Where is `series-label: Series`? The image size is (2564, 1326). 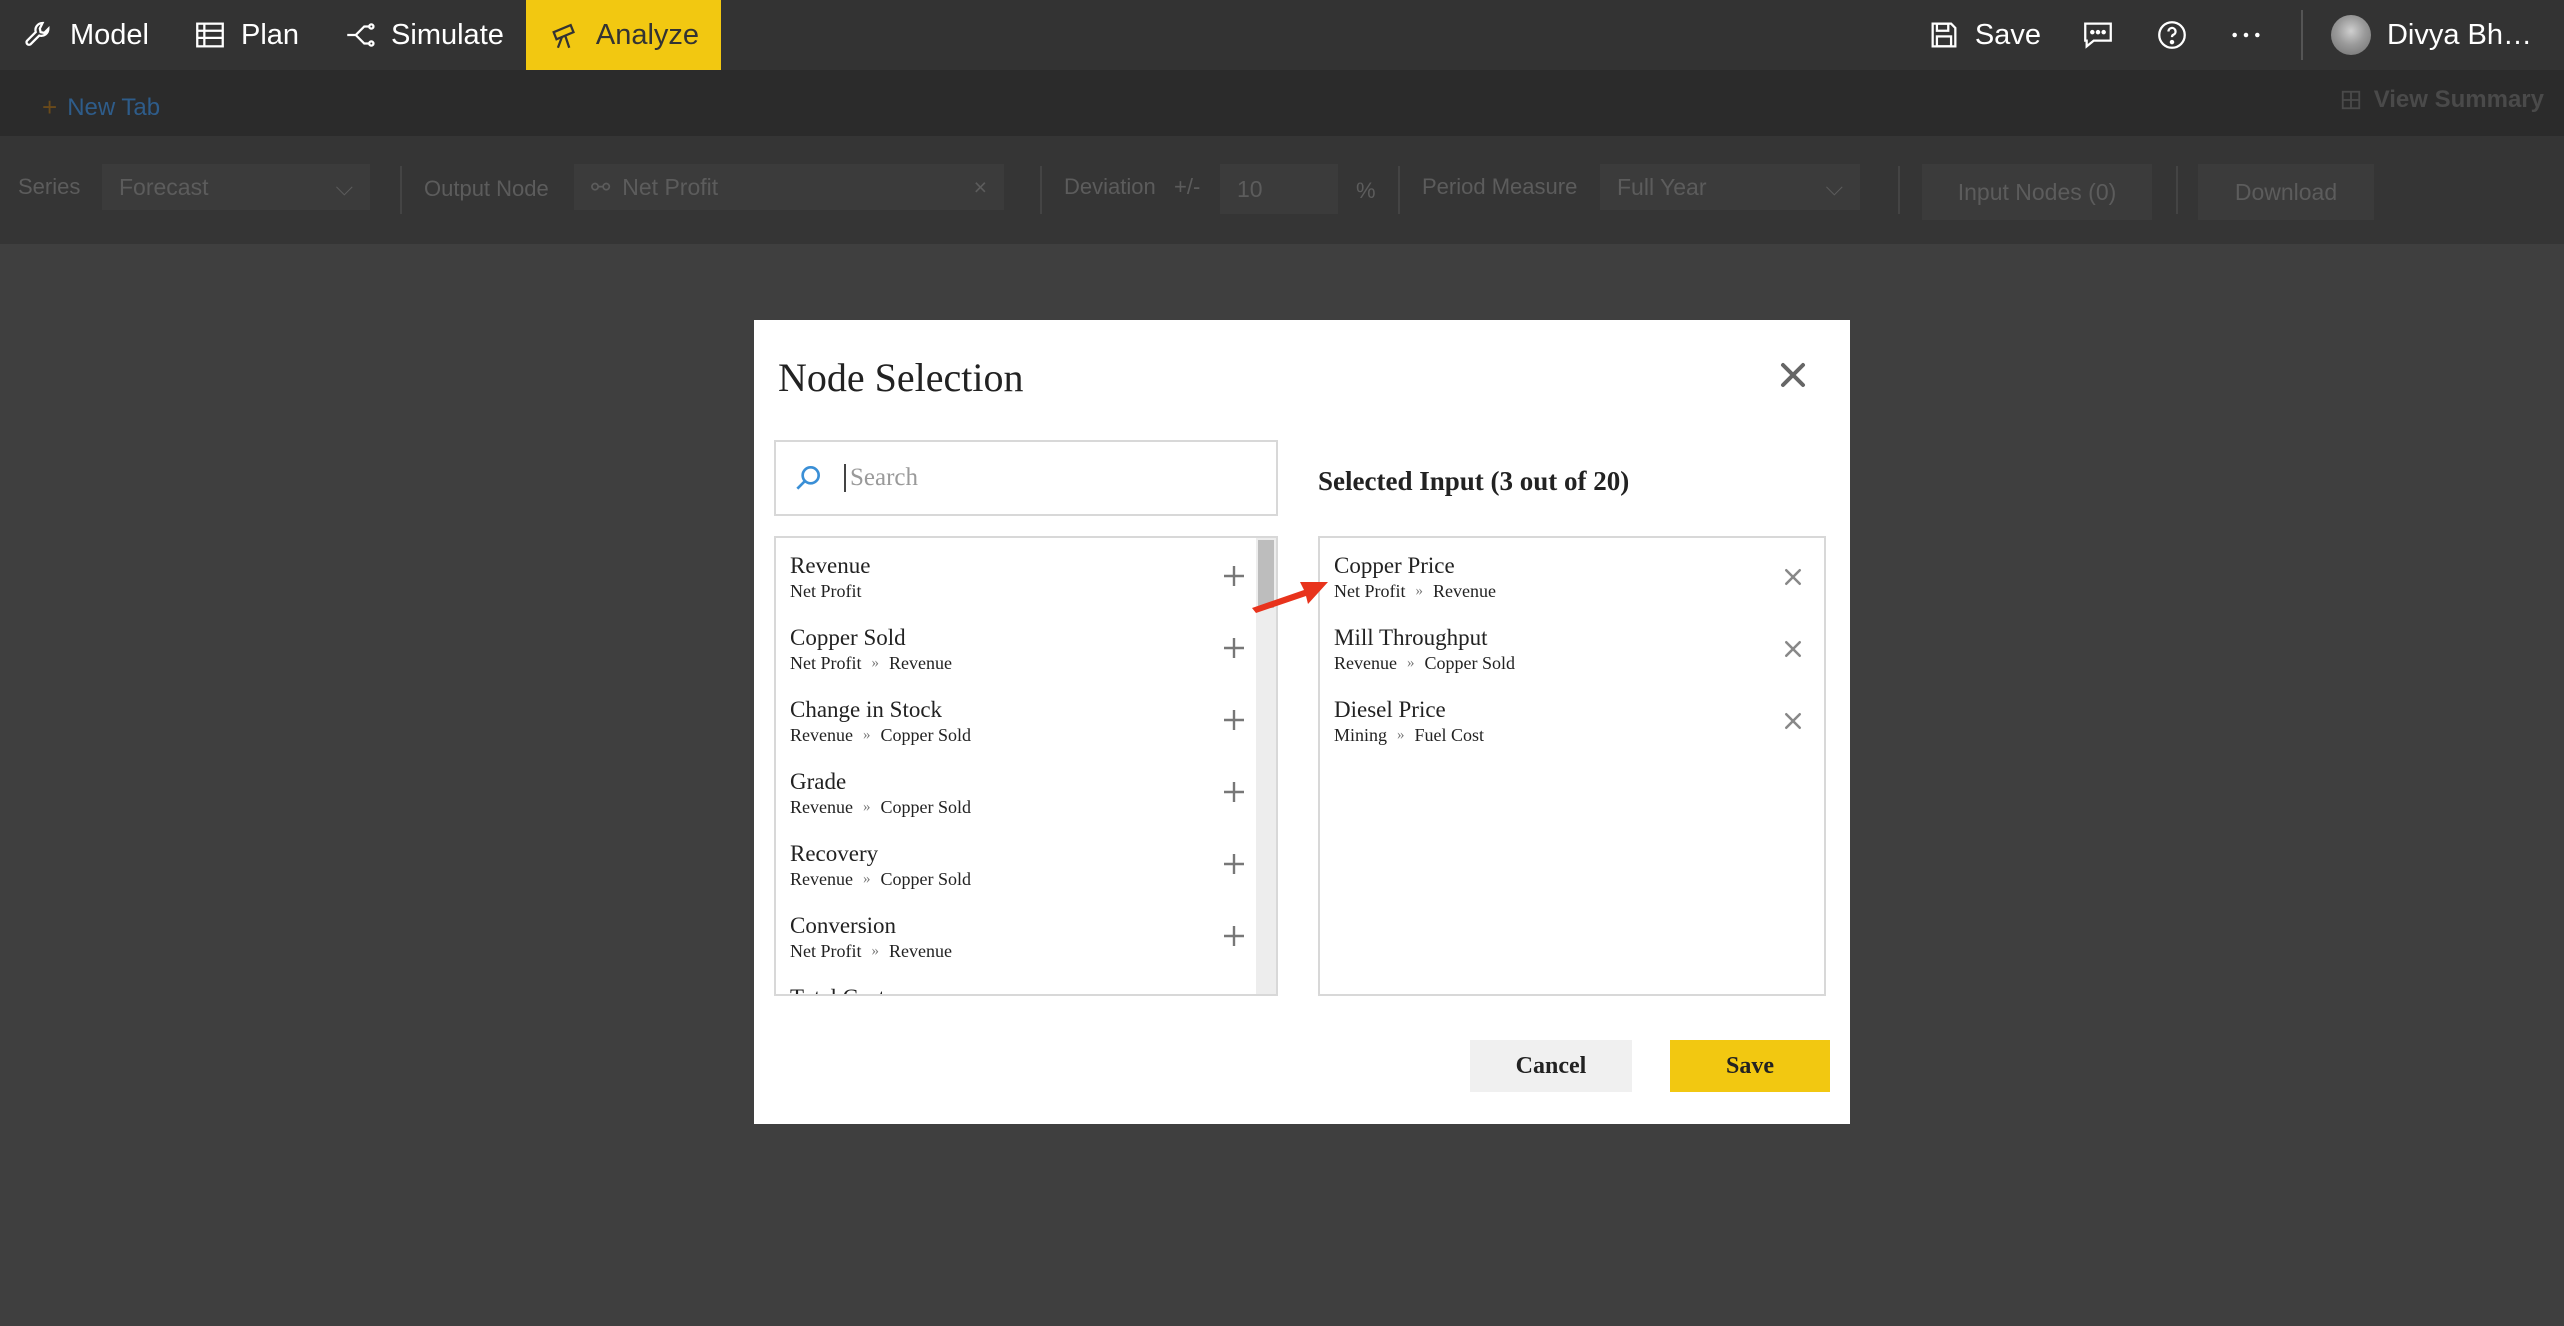 series-label: Series is located at coordinates (49, 186).